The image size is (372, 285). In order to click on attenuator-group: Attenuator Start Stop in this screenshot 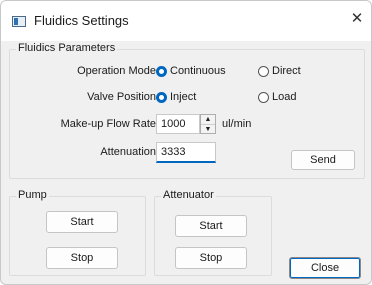, I will do `click(213, 232)`.